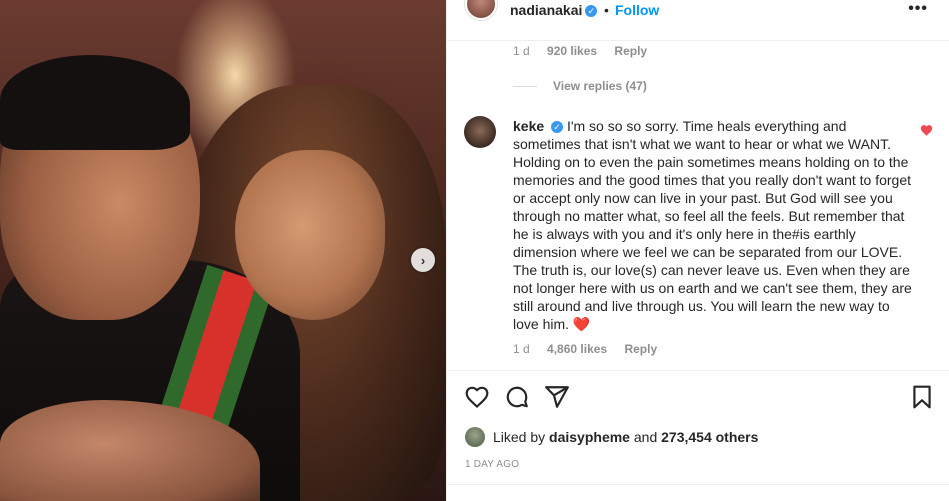  I want to click on photo-hair-left, so click(95, 102).